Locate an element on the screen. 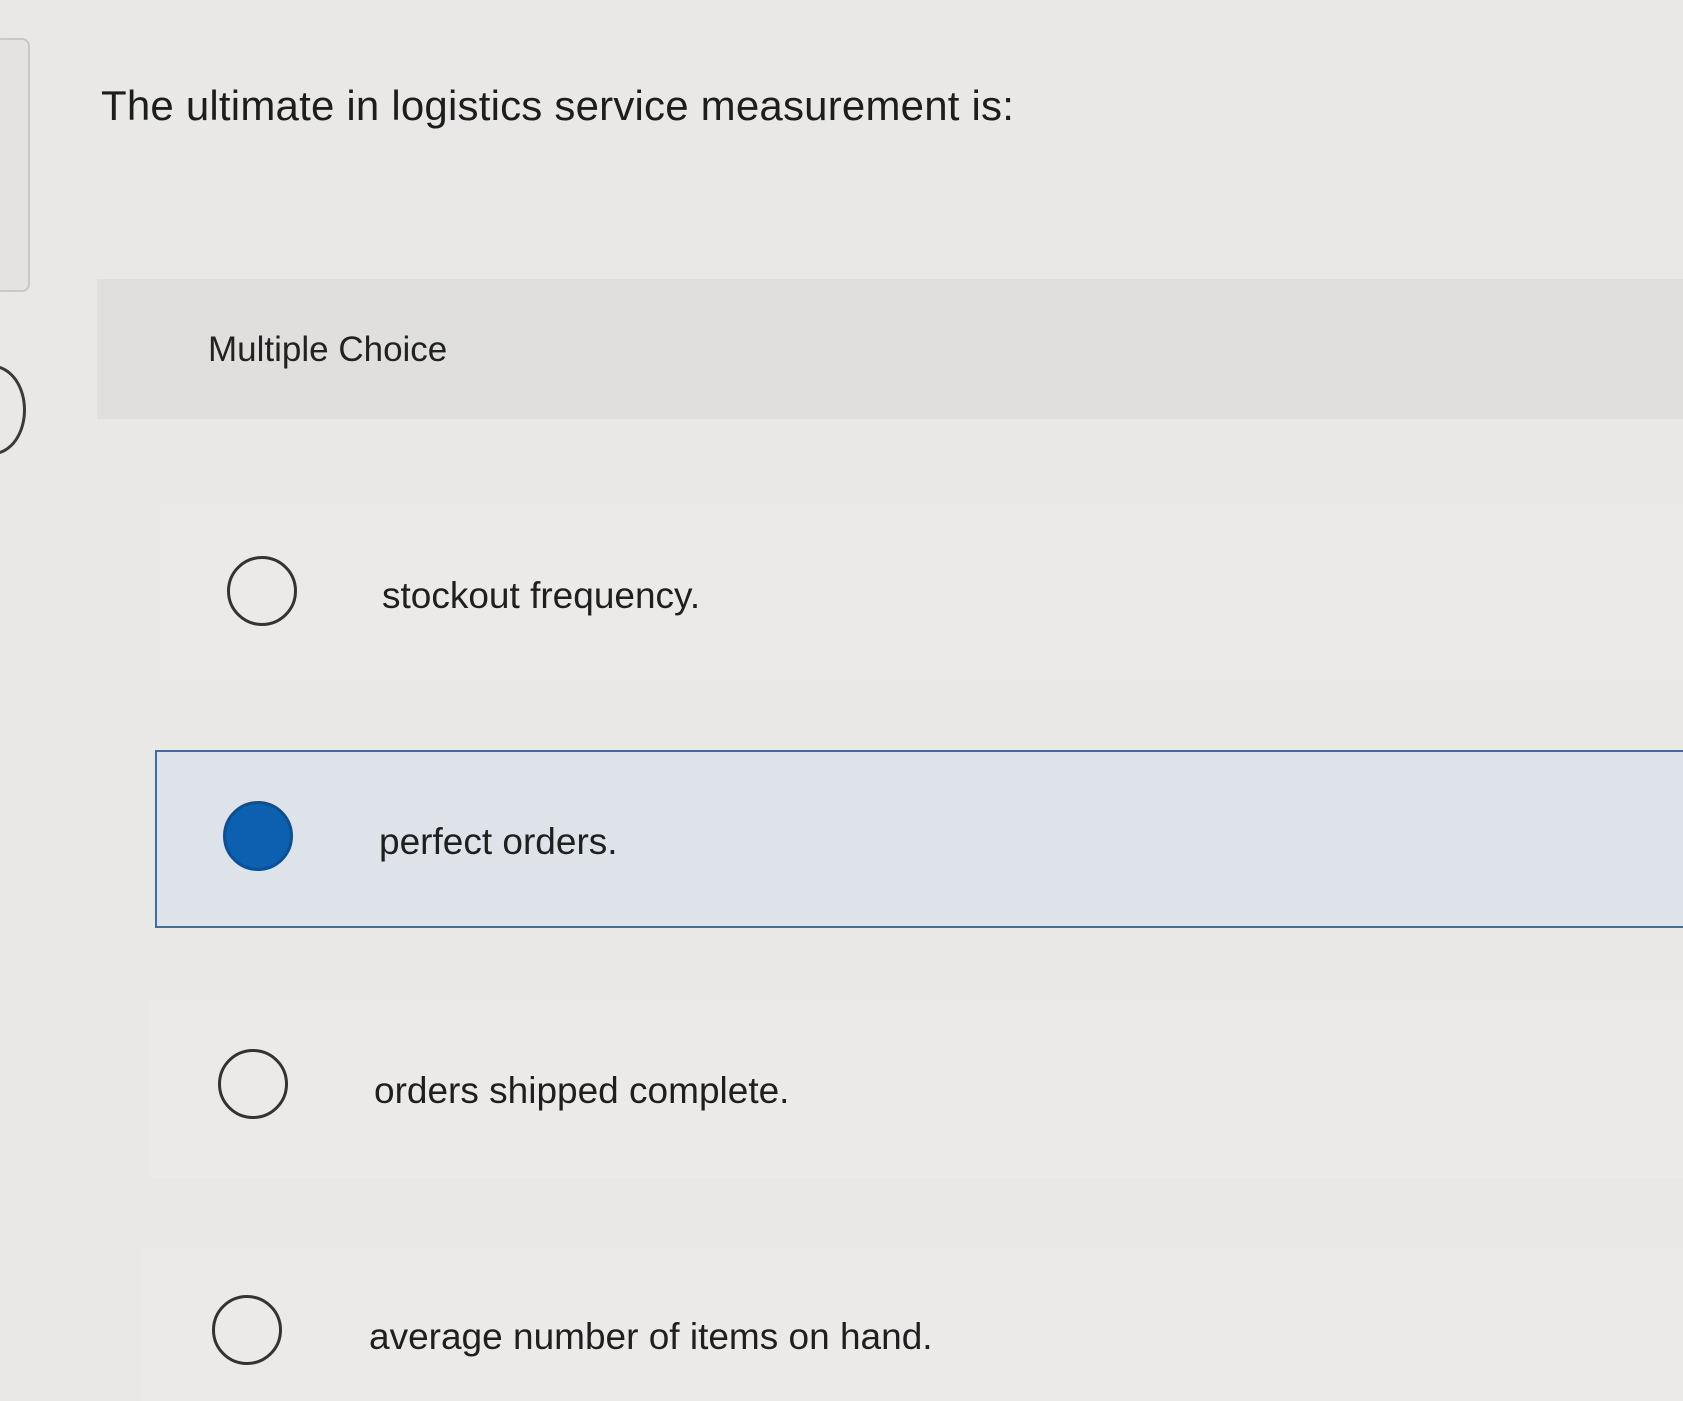 The width and height of the screenshot is (1683, 1401). option-label: stockout frequency. is located at coordinates (541, 595).